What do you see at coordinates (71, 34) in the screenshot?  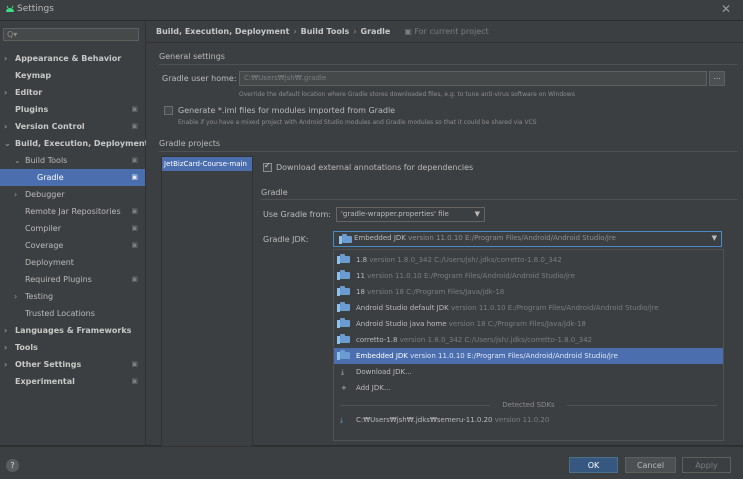 I see `settings-search-input: Q▾` at bounding box center [71, 34].